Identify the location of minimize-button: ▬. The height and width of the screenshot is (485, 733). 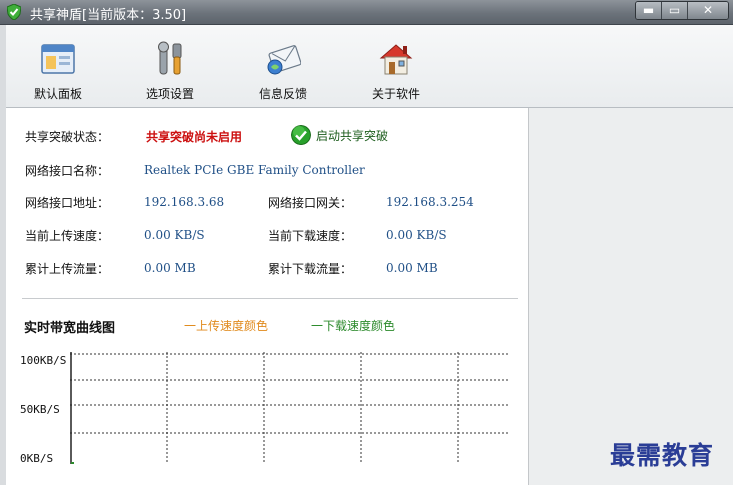
(649, 10).